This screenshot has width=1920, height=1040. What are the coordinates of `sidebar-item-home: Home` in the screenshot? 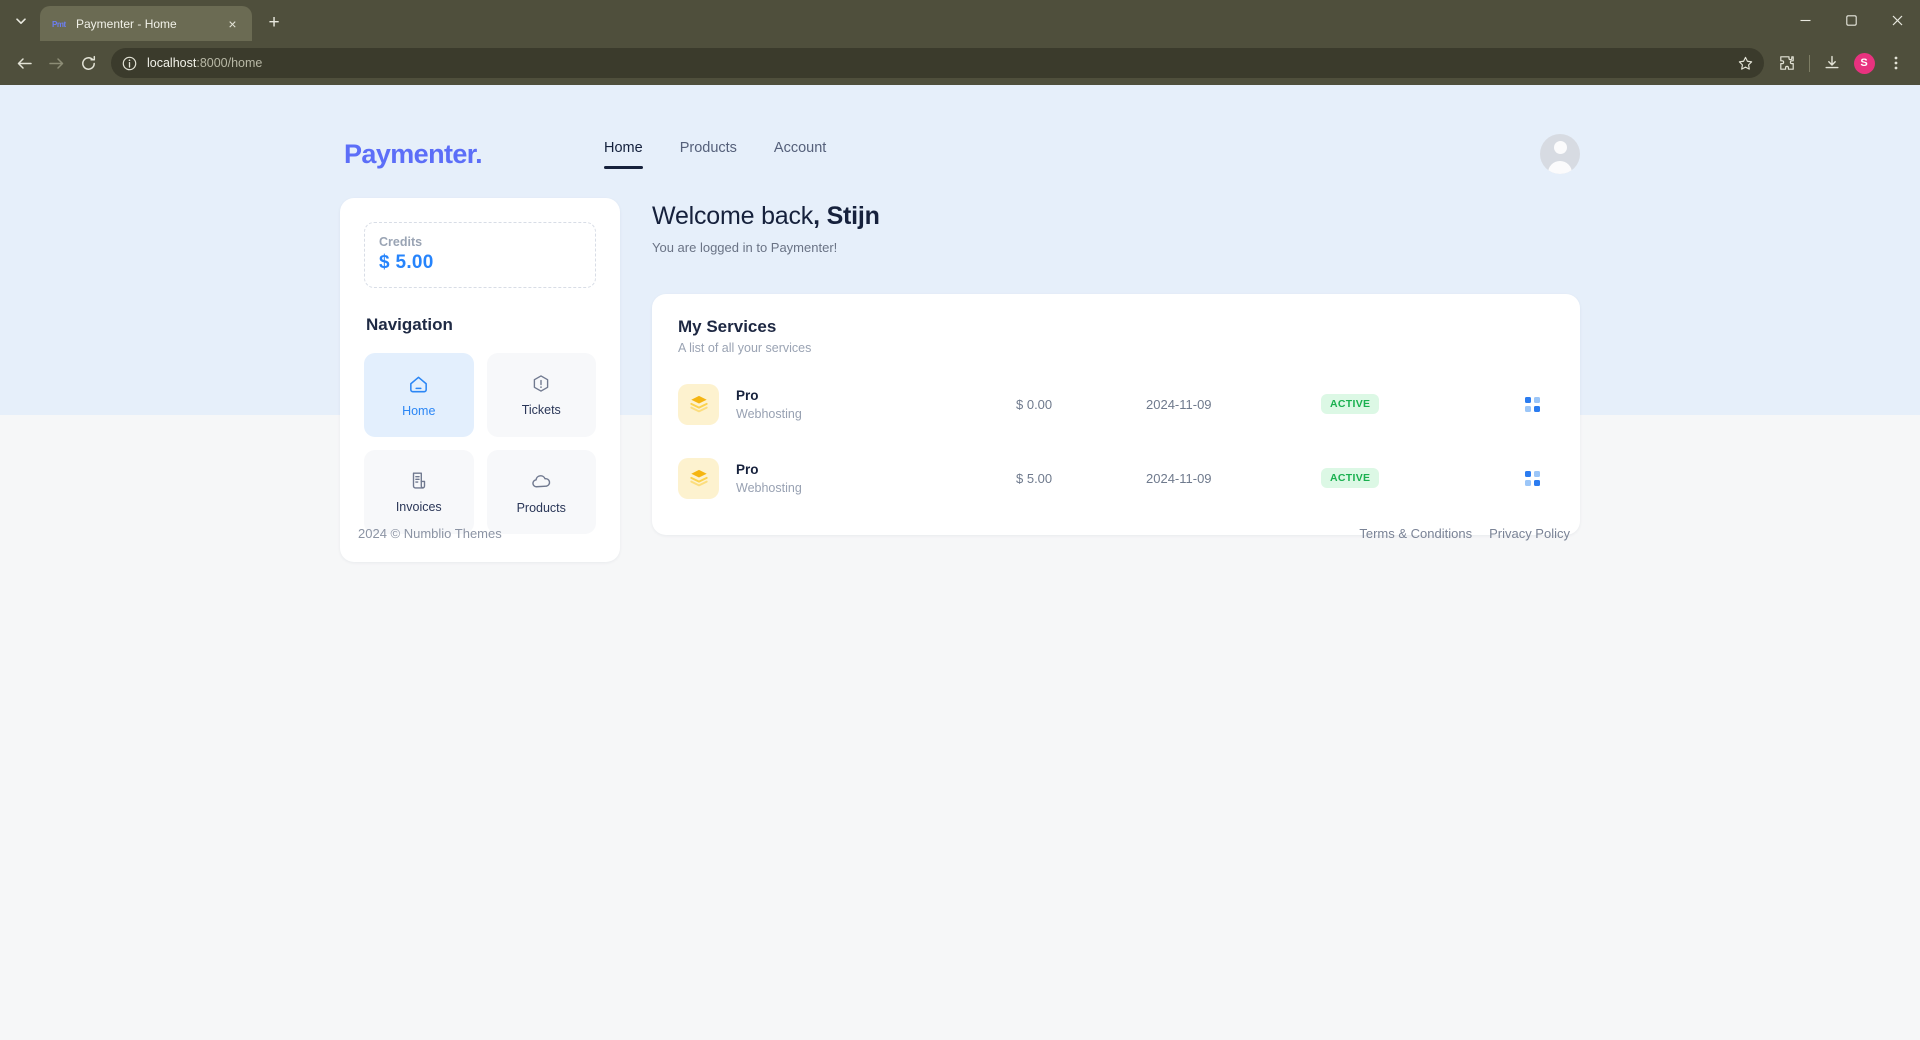 It's located at (419, 395).